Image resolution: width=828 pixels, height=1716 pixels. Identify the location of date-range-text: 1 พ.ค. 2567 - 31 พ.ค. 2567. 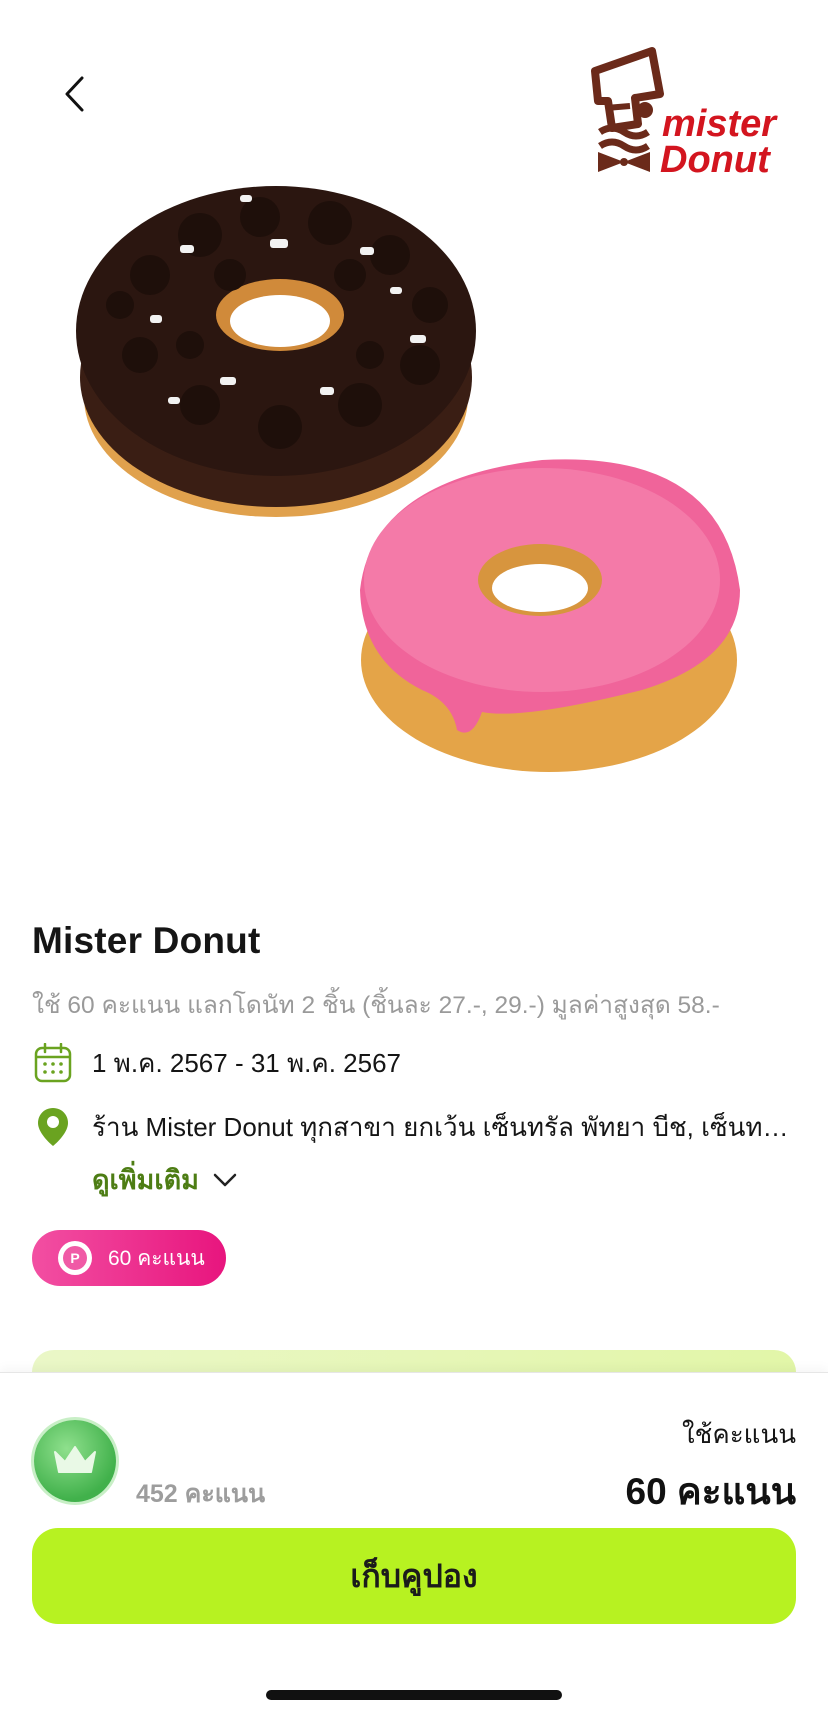
(247, 1062).